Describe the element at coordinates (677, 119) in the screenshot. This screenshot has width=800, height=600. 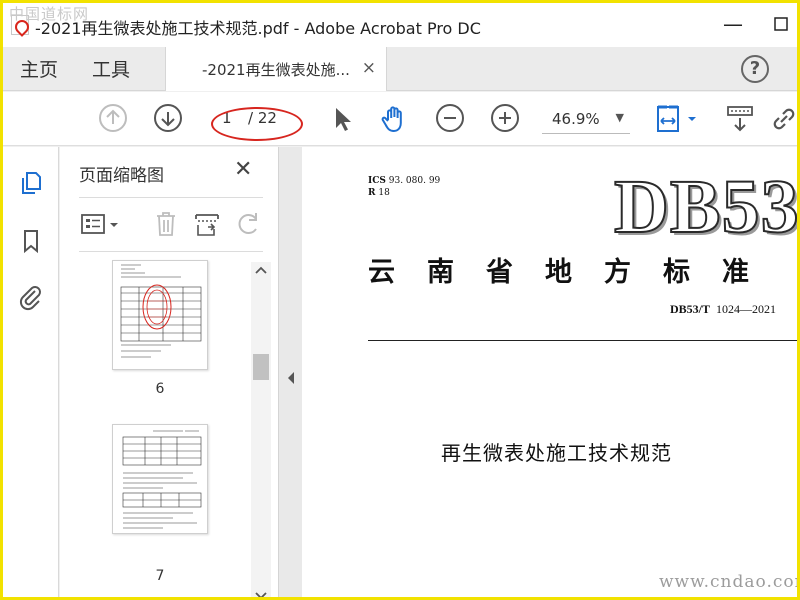
I see `fit-width-icon` at that location.